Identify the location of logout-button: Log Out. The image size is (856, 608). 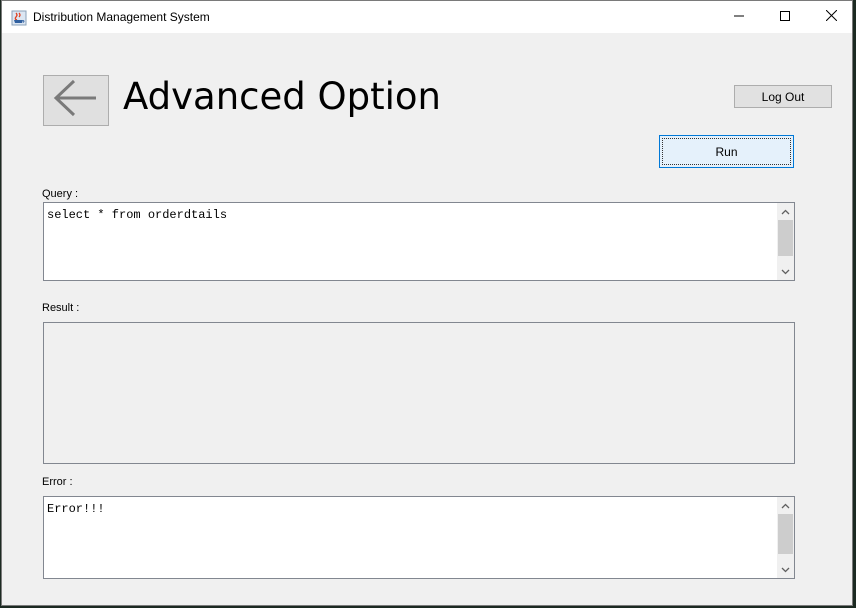
(783, 96).